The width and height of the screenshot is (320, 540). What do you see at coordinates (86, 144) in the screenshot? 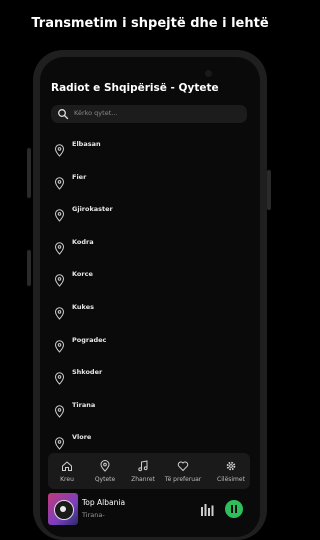
I see `city-name: Elbasan` at bounding box center [86, 144].